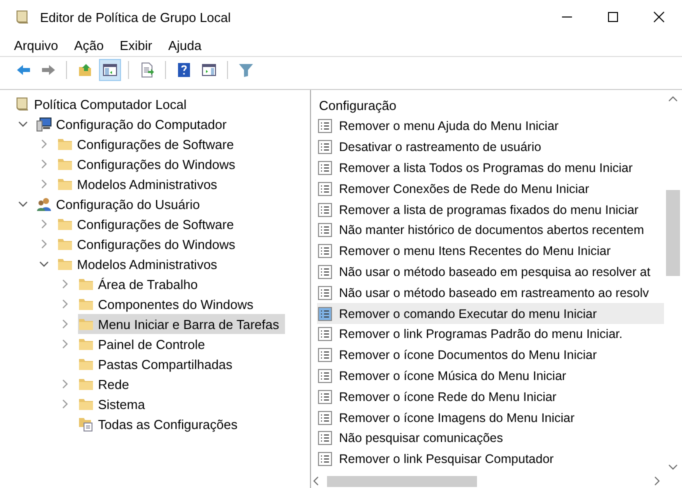  I want to click on tree-pane-icon, so click(110, 70).